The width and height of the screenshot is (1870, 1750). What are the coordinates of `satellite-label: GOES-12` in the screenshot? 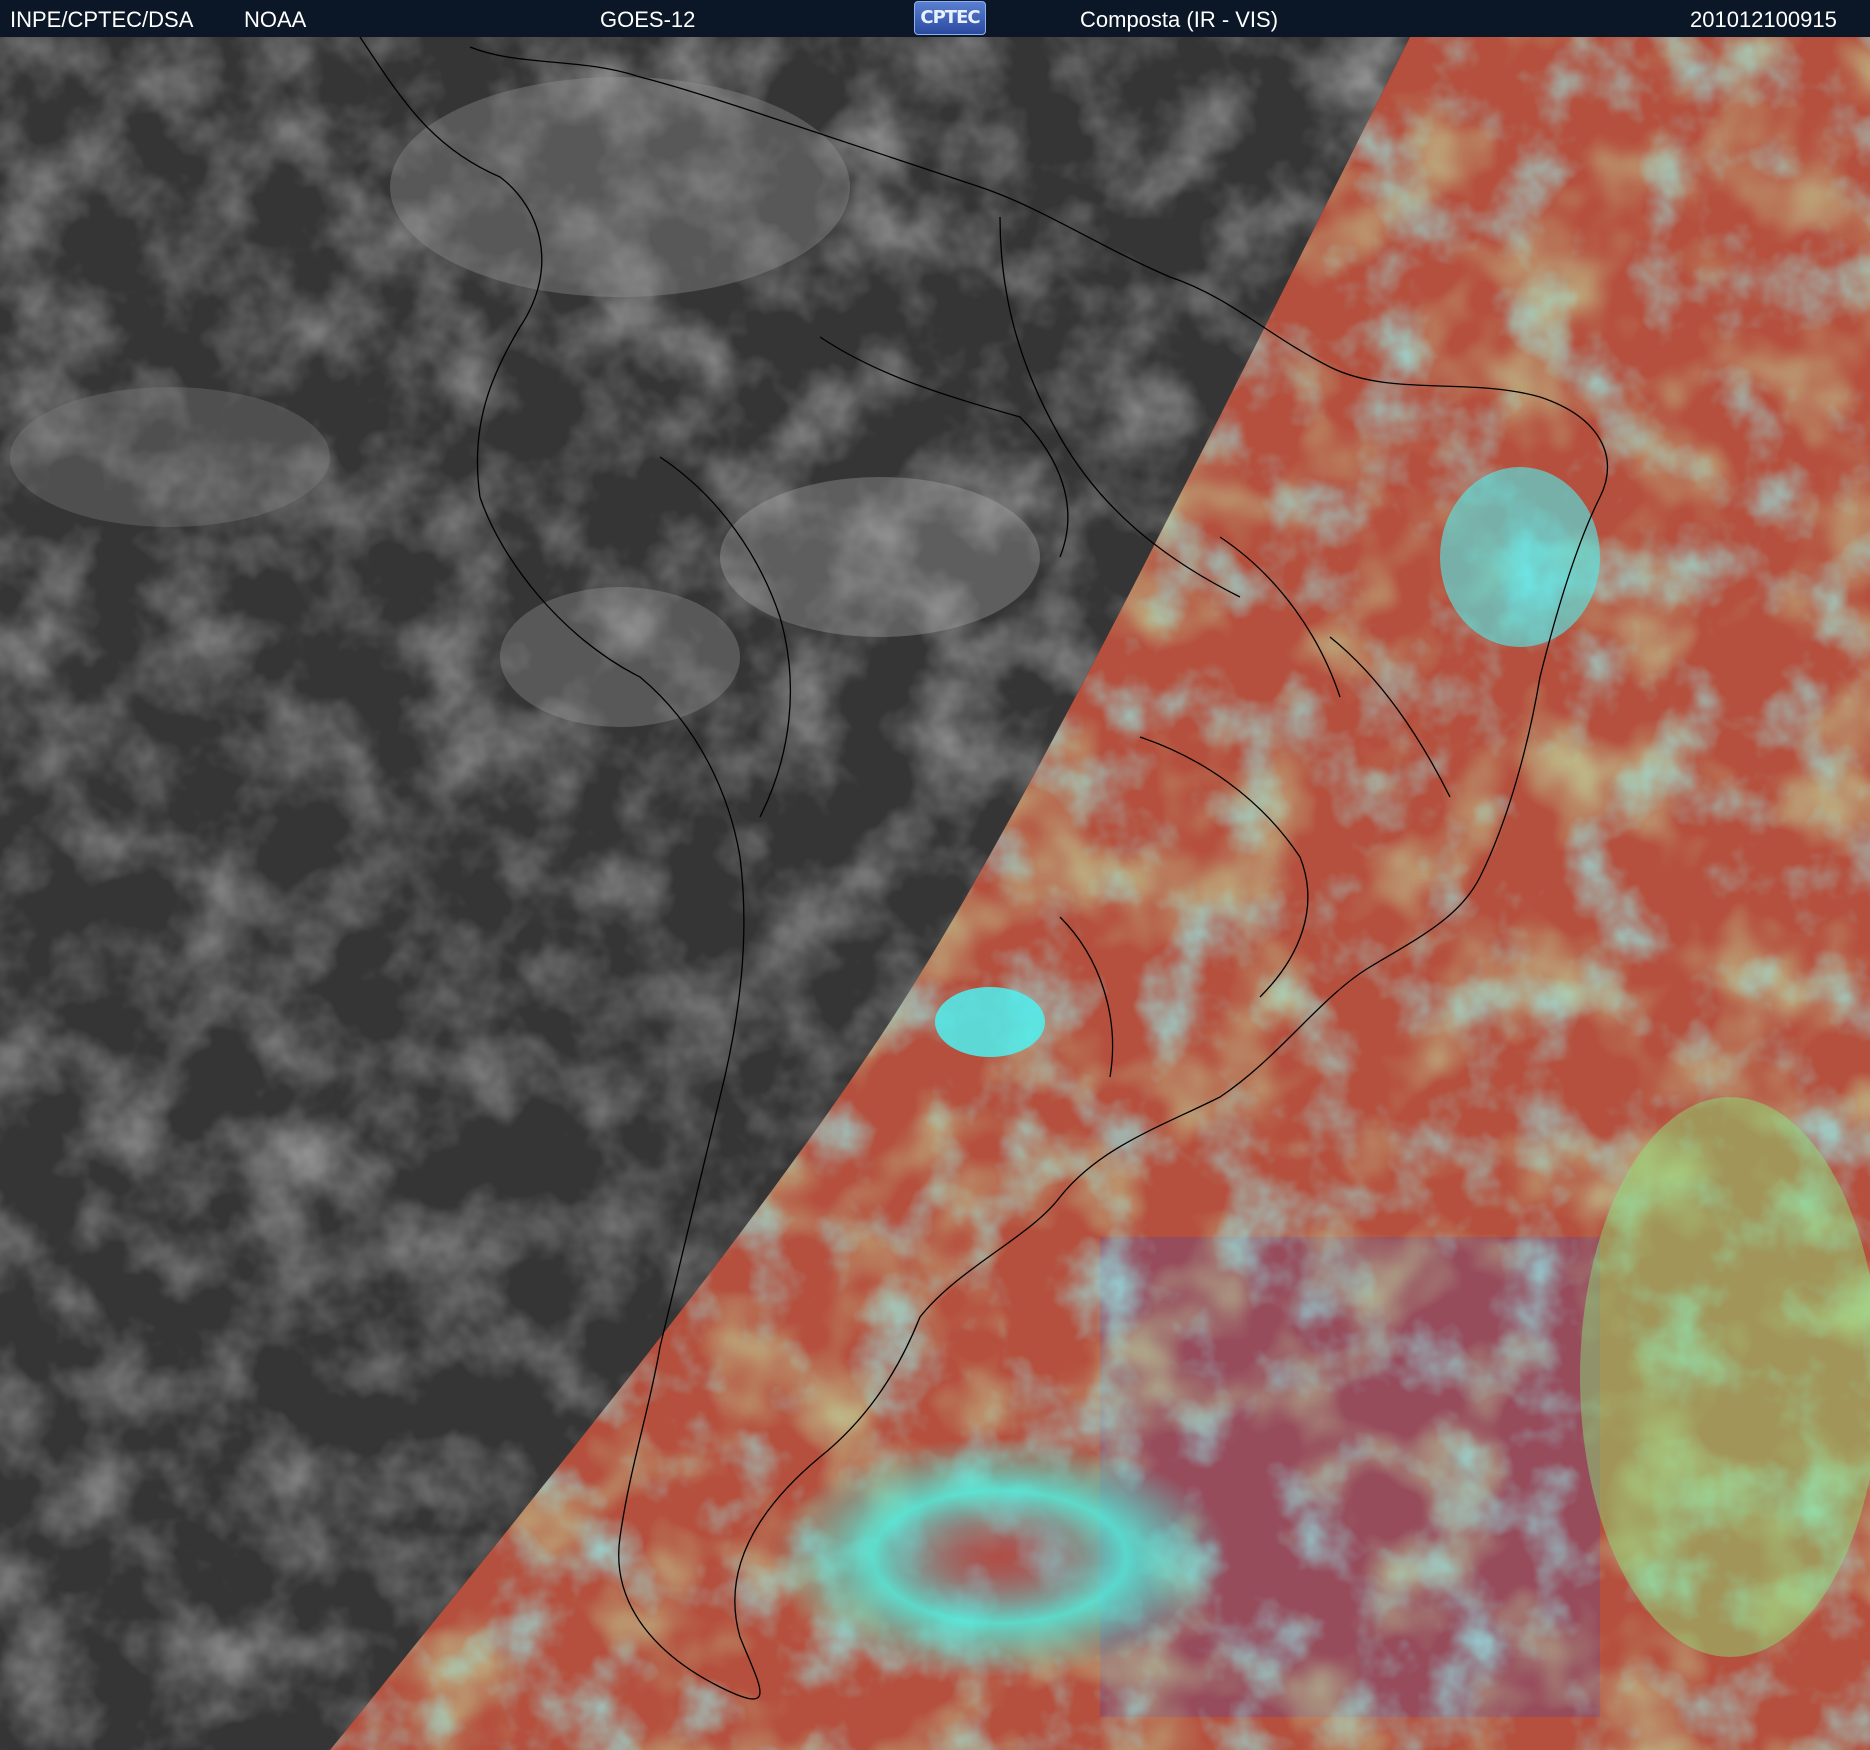 It's located at (648, 19).